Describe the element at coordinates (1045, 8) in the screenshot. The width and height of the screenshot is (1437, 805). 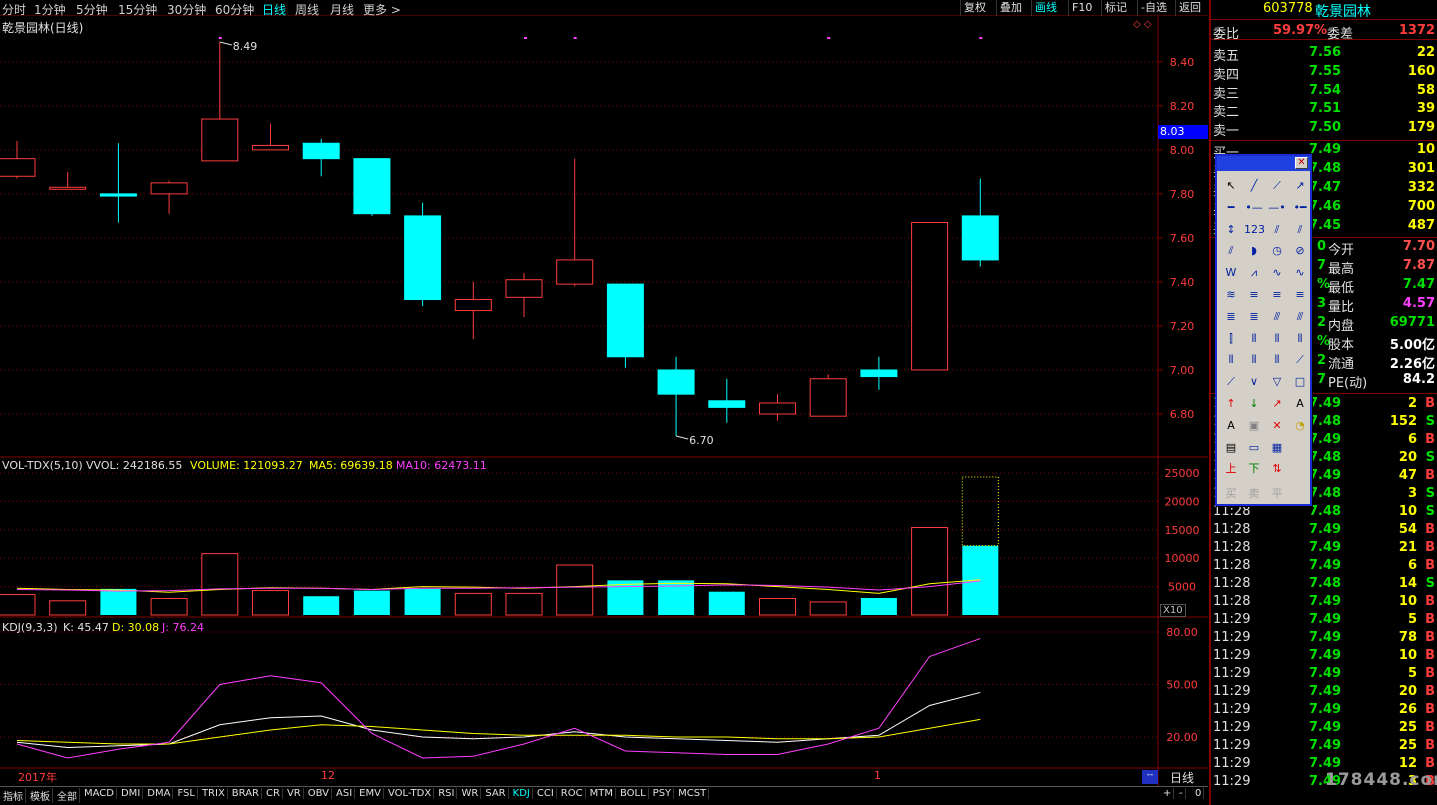
I see `toolbar-button-2: 画线` at that location.